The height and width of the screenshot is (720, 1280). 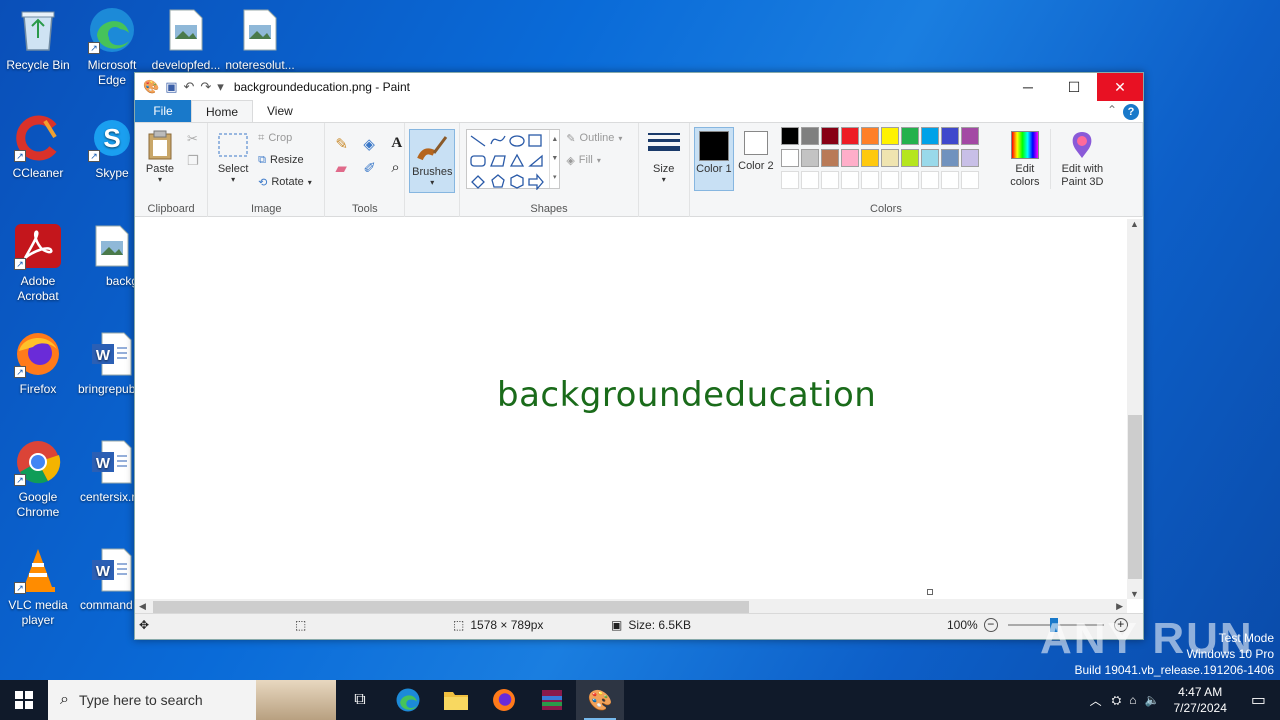 I want to click on color-picker-icon: ✐, so click(x=374, y=168).